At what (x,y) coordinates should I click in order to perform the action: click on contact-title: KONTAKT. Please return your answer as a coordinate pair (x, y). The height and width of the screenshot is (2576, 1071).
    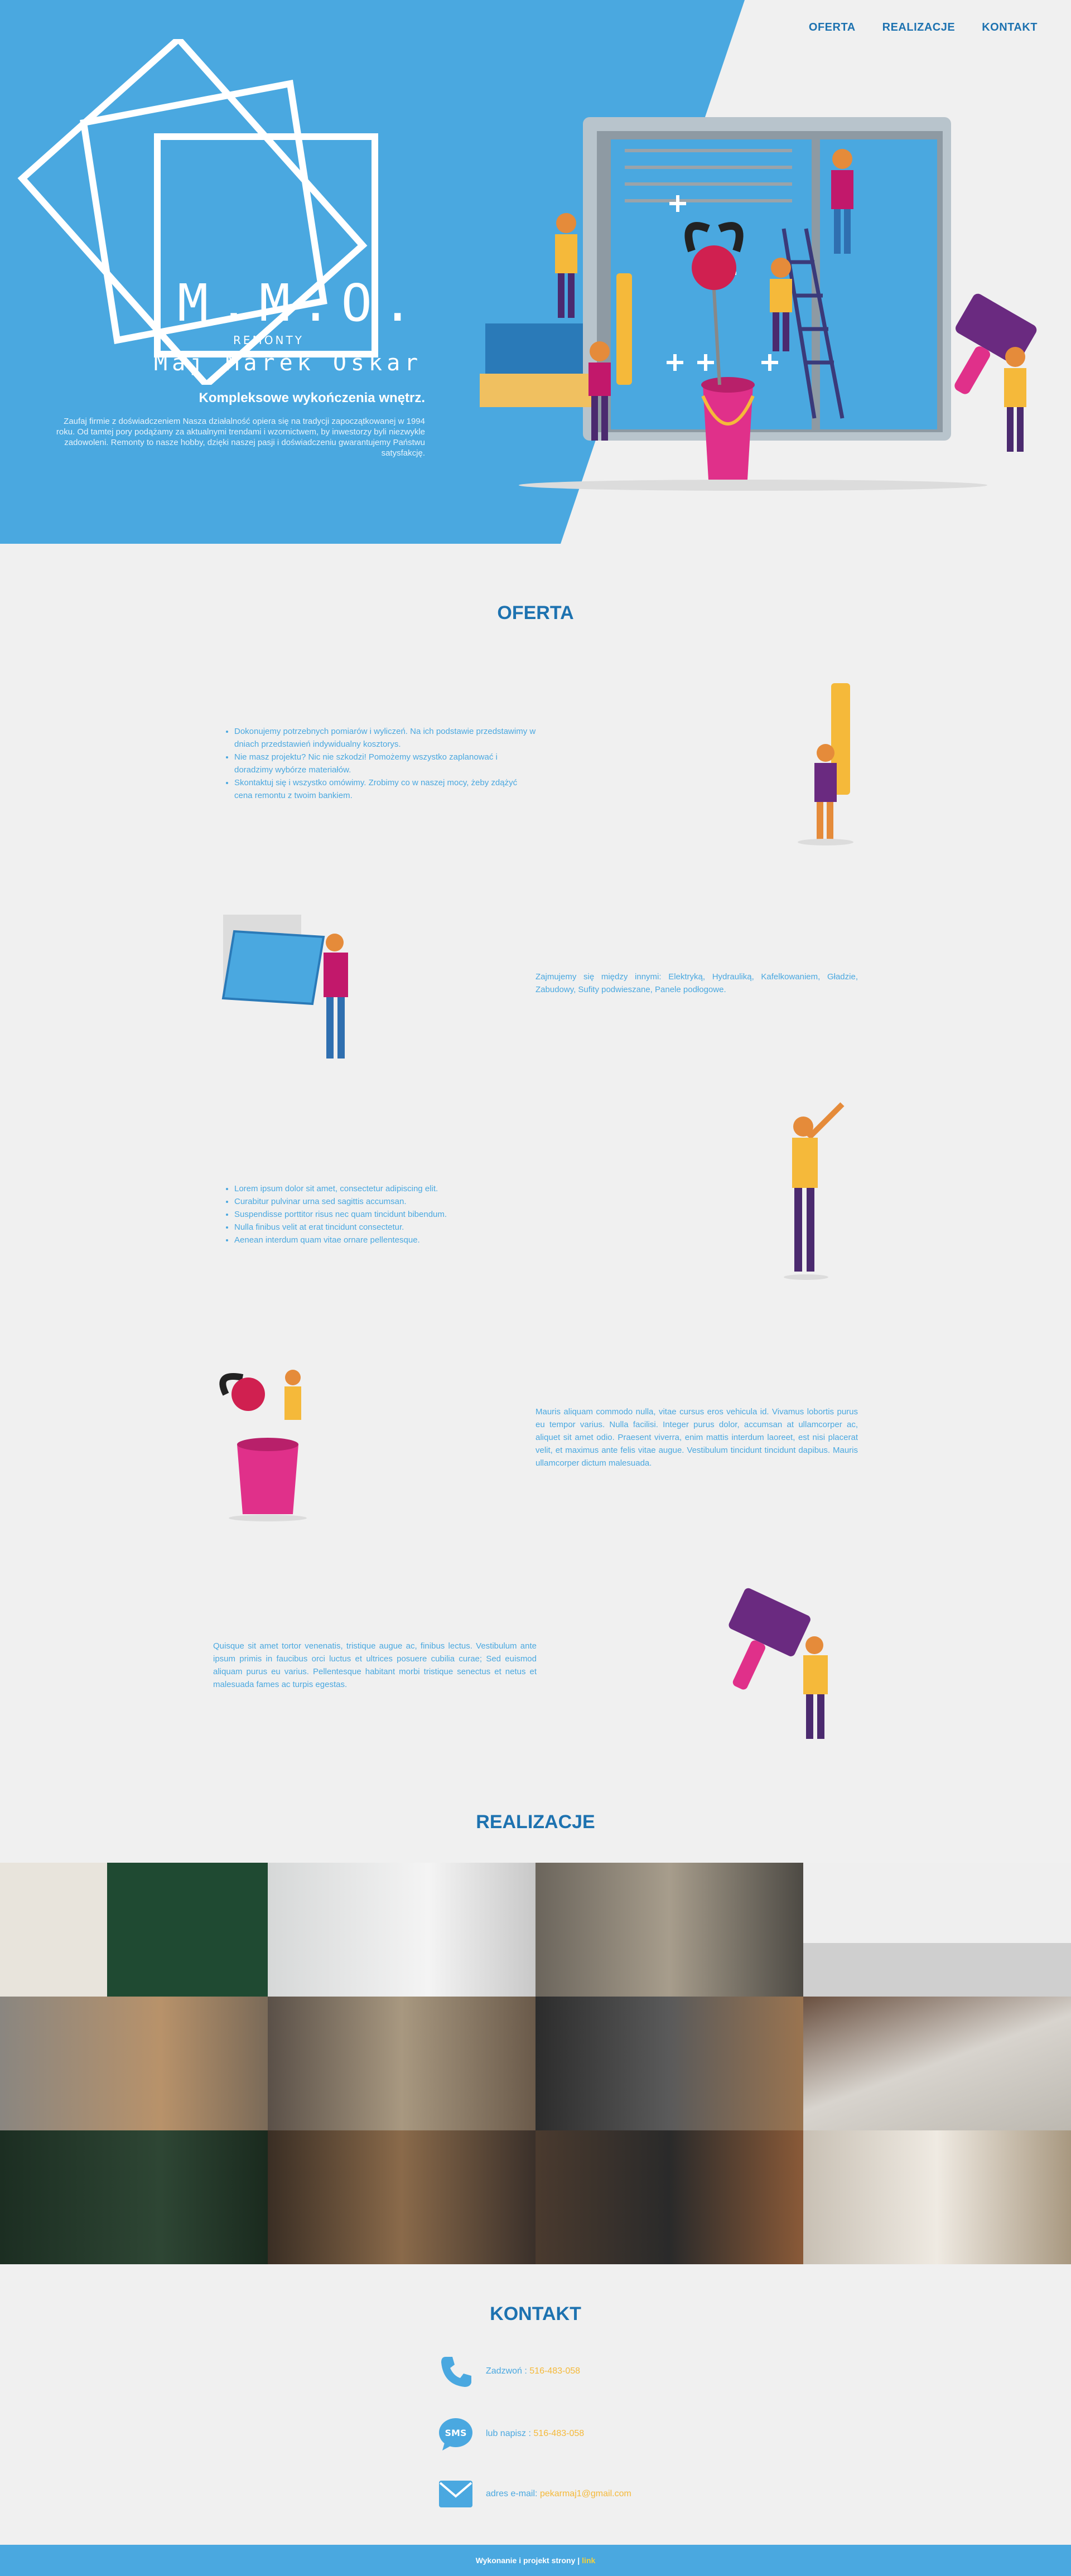
    Looking at the image, I should click on (535, 2313).